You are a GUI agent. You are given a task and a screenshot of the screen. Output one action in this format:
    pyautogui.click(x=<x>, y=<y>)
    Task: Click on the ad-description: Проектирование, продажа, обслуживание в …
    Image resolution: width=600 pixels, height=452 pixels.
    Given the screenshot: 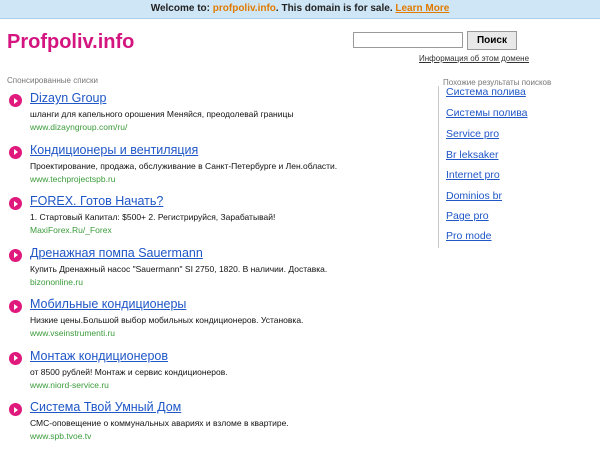 What is the action you would take?
    pyautogui.click(x=184, y=165)
    